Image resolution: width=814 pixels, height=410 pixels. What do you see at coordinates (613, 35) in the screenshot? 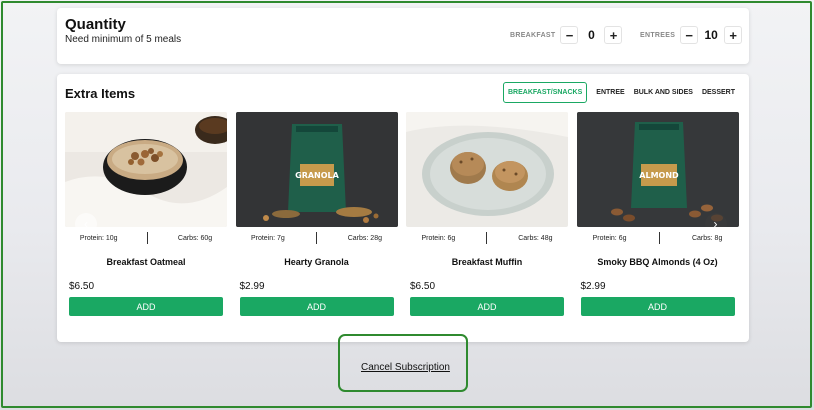
I see `breakfast-plus-button: +` at bounding box center [613, 35].